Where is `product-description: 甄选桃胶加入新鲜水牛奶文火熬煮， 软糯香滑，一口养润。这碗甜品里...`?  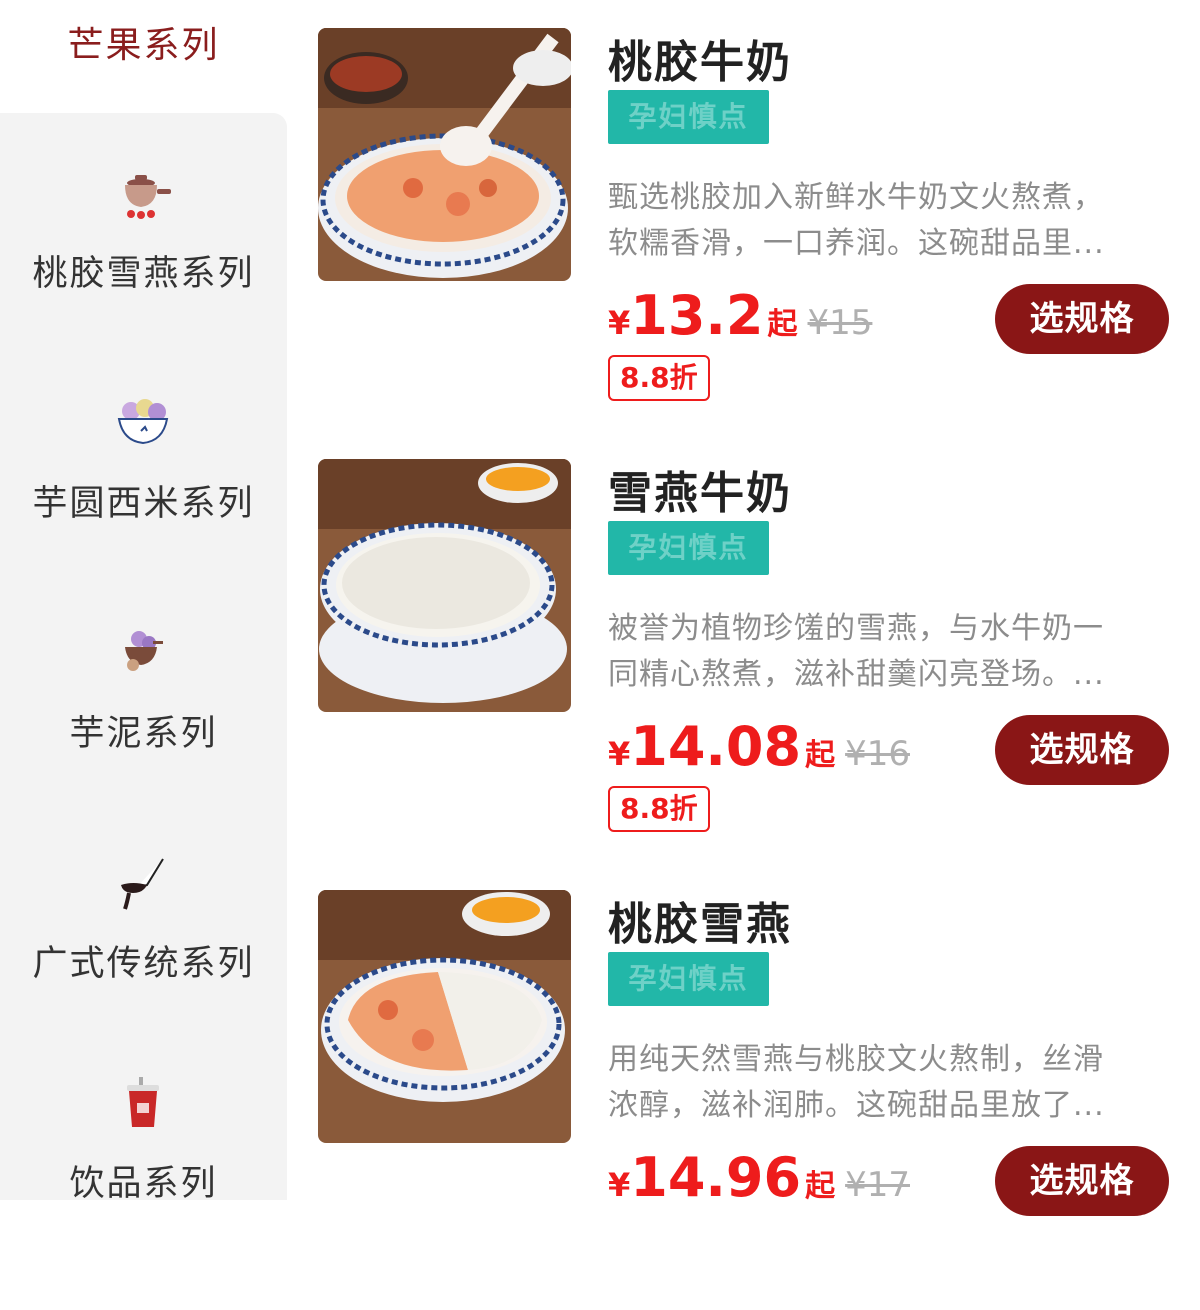
product-description: 甄选桃胶加入新鲜水牛奶文火熬煮， 软糯香滑，一口养润。这碗甜品里... is located at coordinates (888, 221).